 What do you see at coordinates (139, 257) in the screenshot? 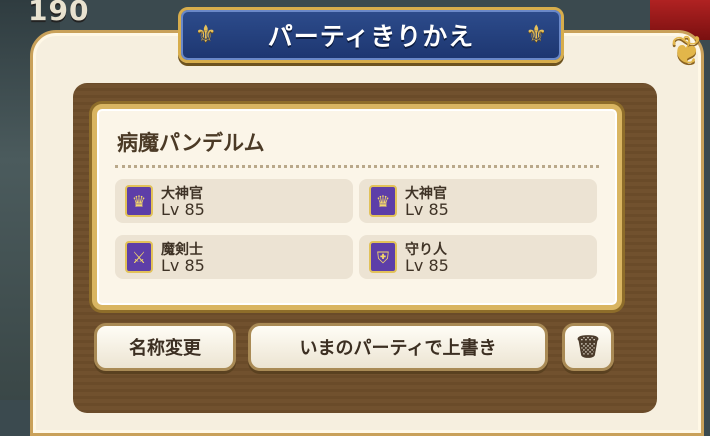
I see `magic-swordsman-icon: ⚔` at bounding box center [139, 257].